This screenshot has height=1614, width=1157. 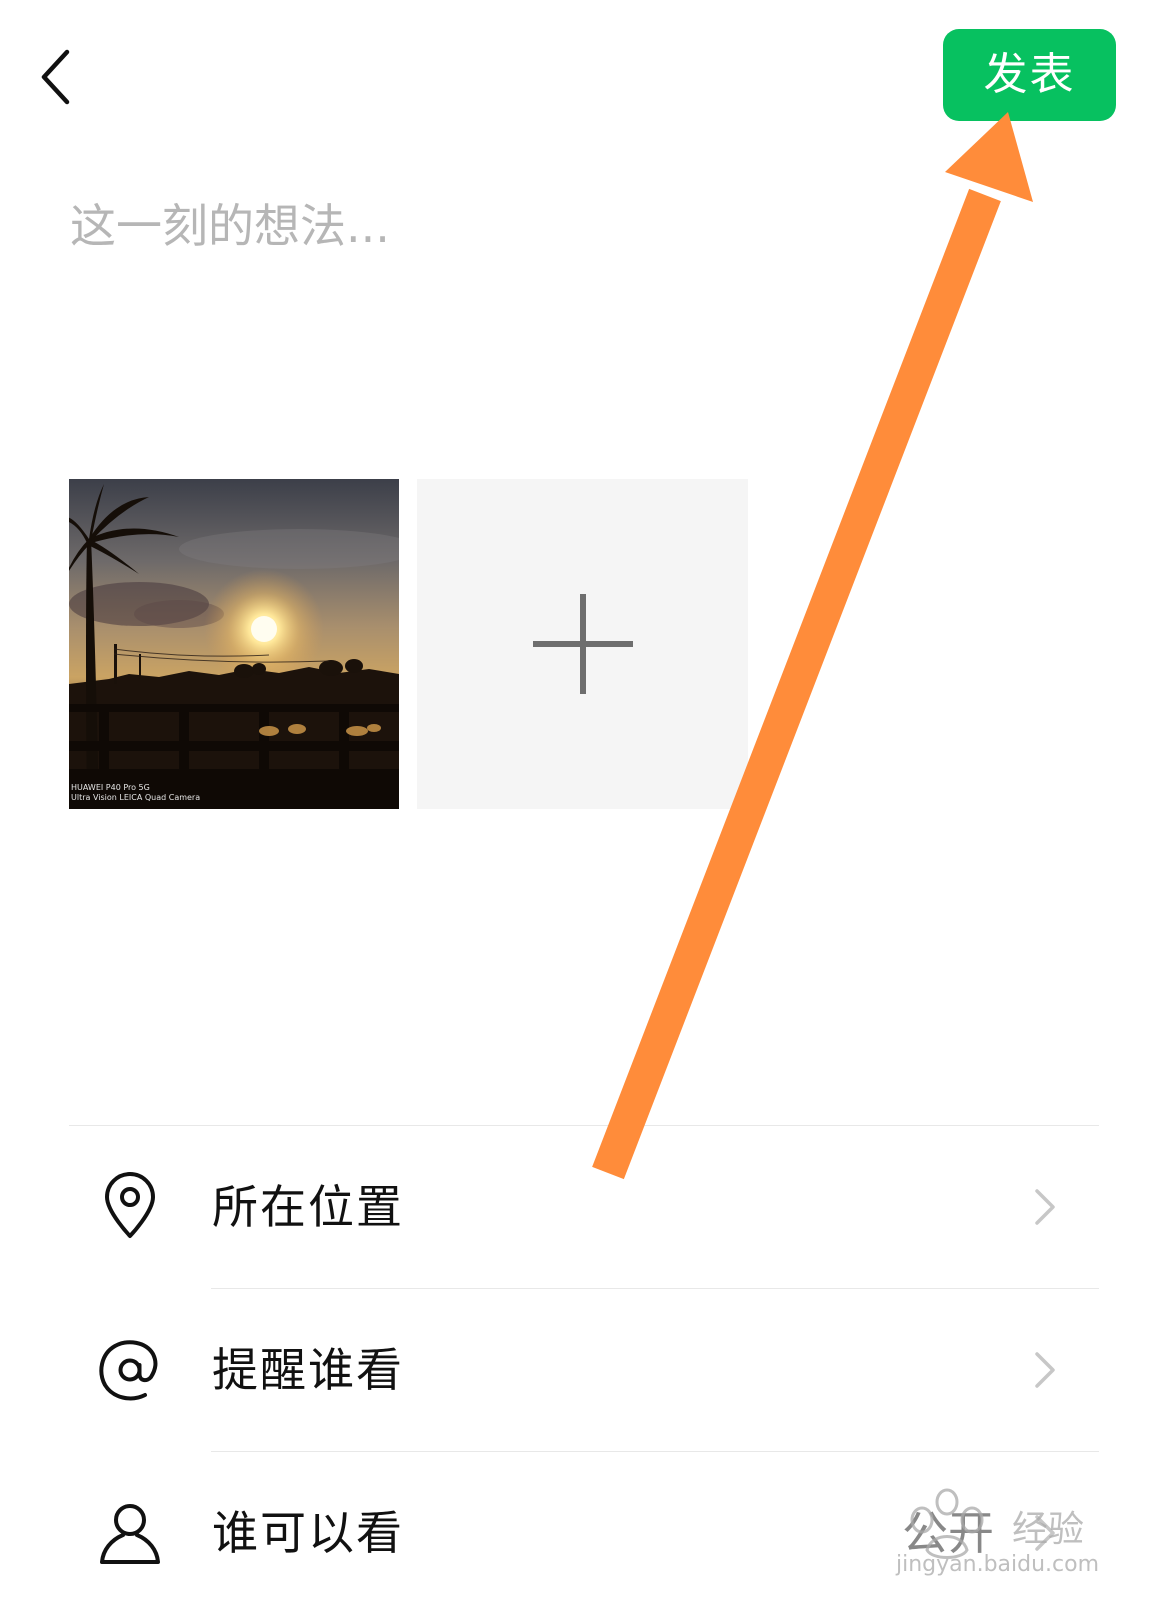 I want to click on visibility-row: 谁可以看 公开, so click(x=584, y=1533).